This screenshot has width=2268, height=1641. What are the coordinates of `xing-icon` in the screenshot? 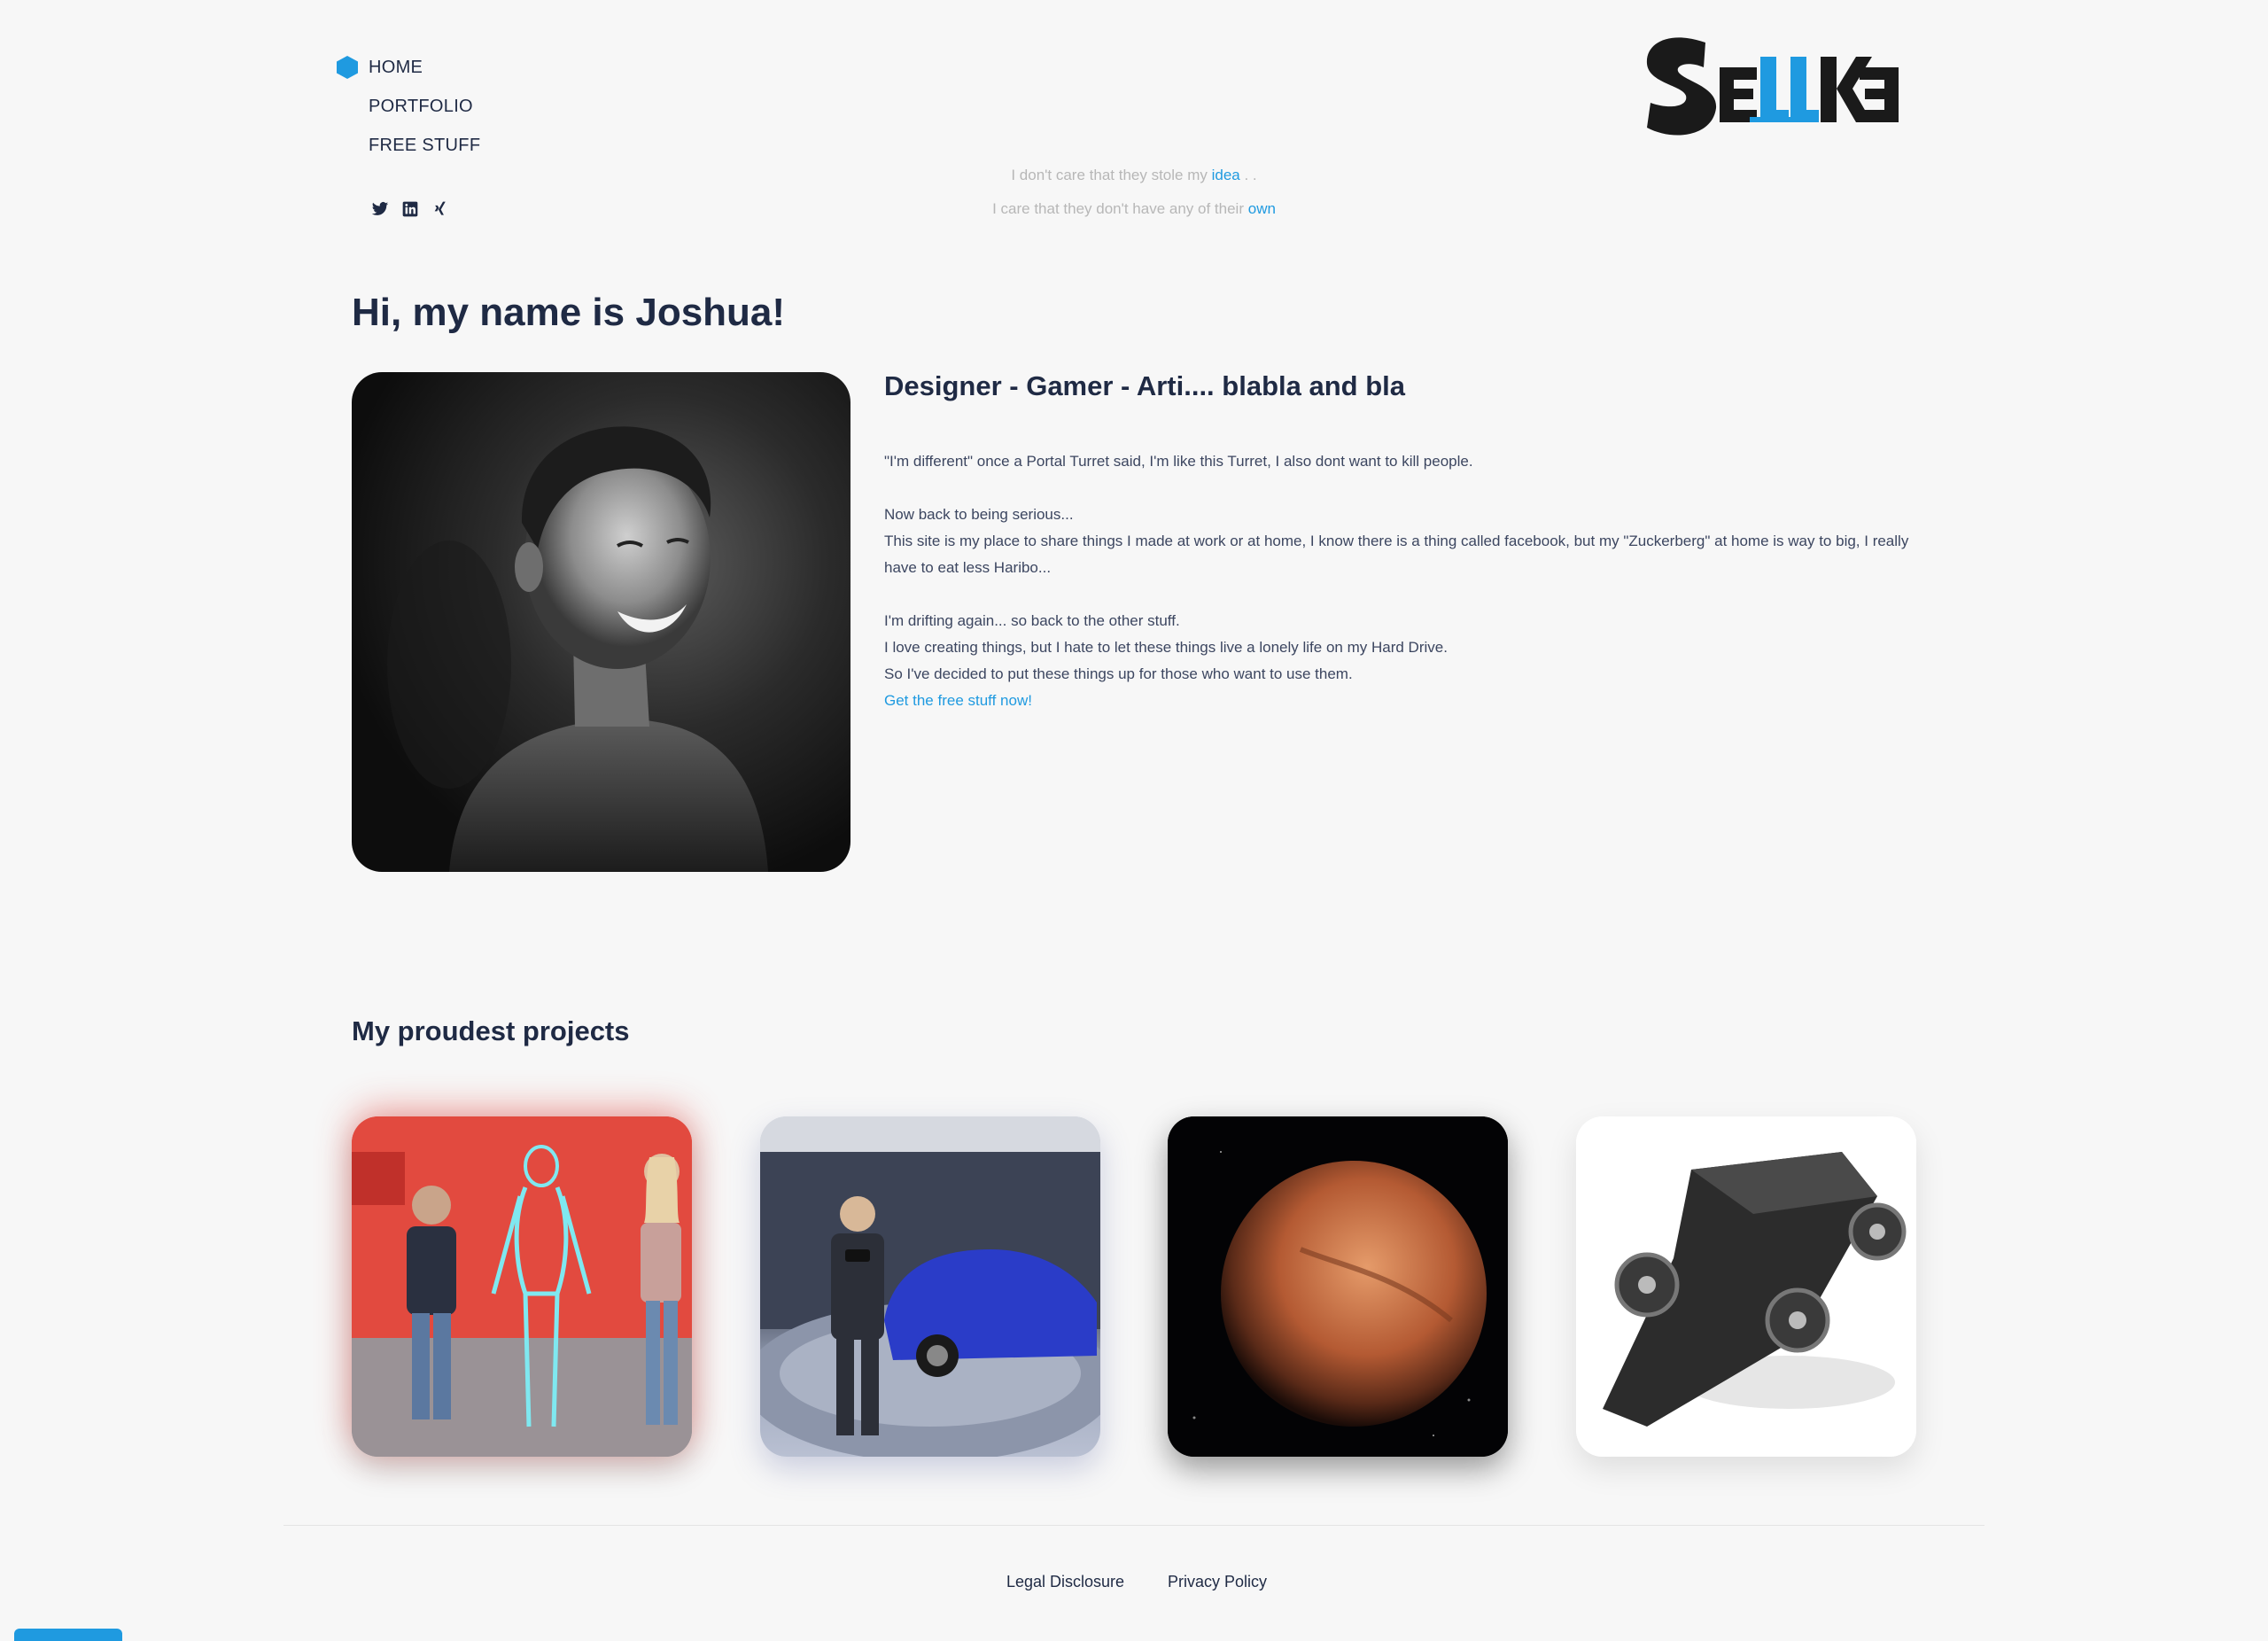 It's located at (440, 209).